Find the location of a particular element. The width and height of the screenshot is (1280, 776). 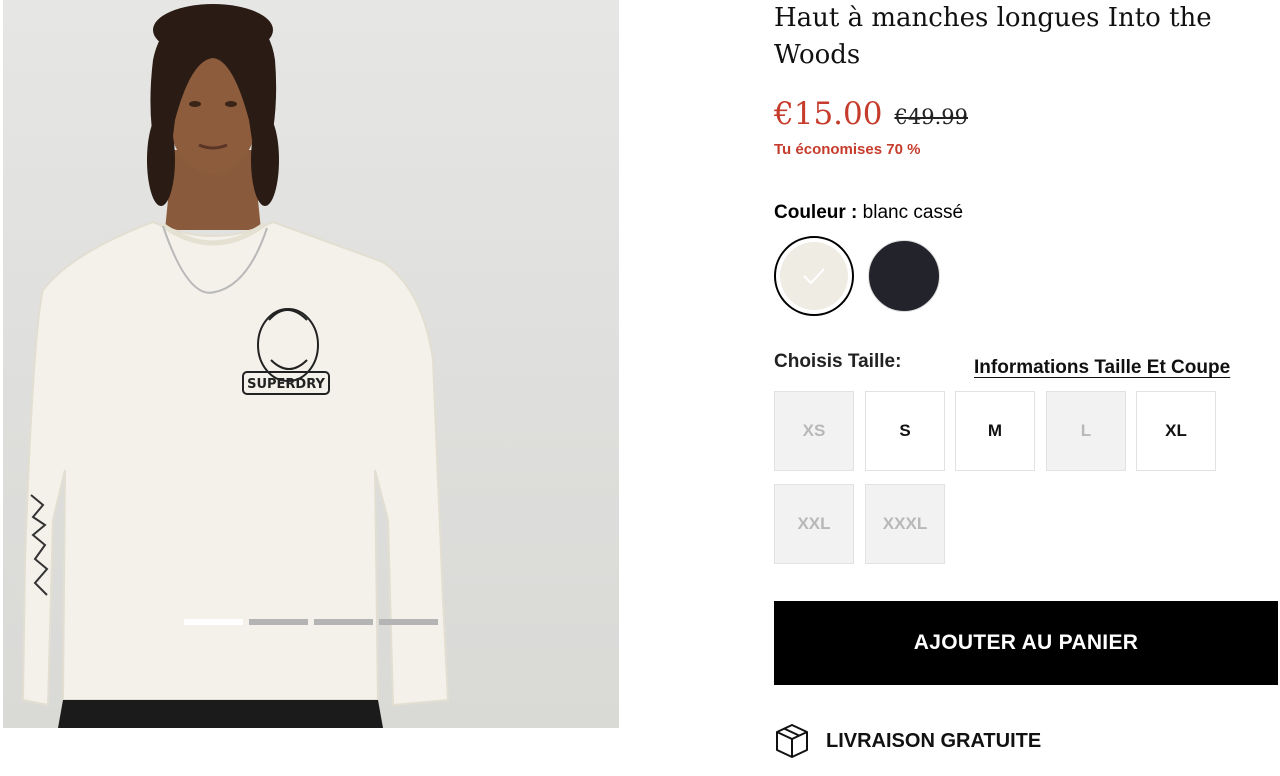

size-m-label: M is located at coordinates (995, 430).